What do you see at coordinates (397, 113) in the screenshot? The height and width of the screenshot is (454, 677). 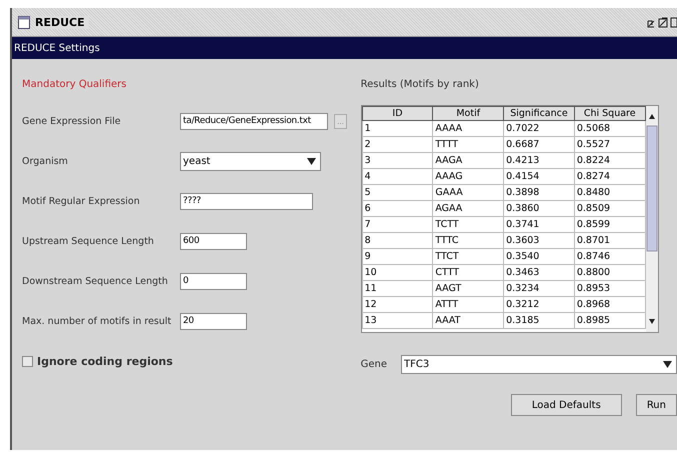 I see `column-header: ID` at bounding box center [397, 113].